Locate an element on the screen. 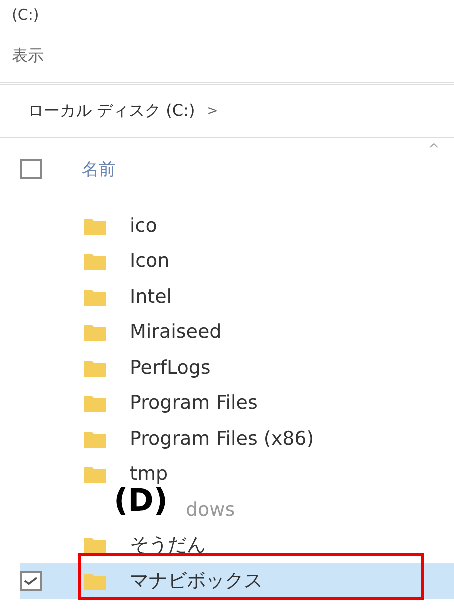 The width and height of the screenshot is (454, 615). file-name: Program Files is located at coordinates (194, 403).